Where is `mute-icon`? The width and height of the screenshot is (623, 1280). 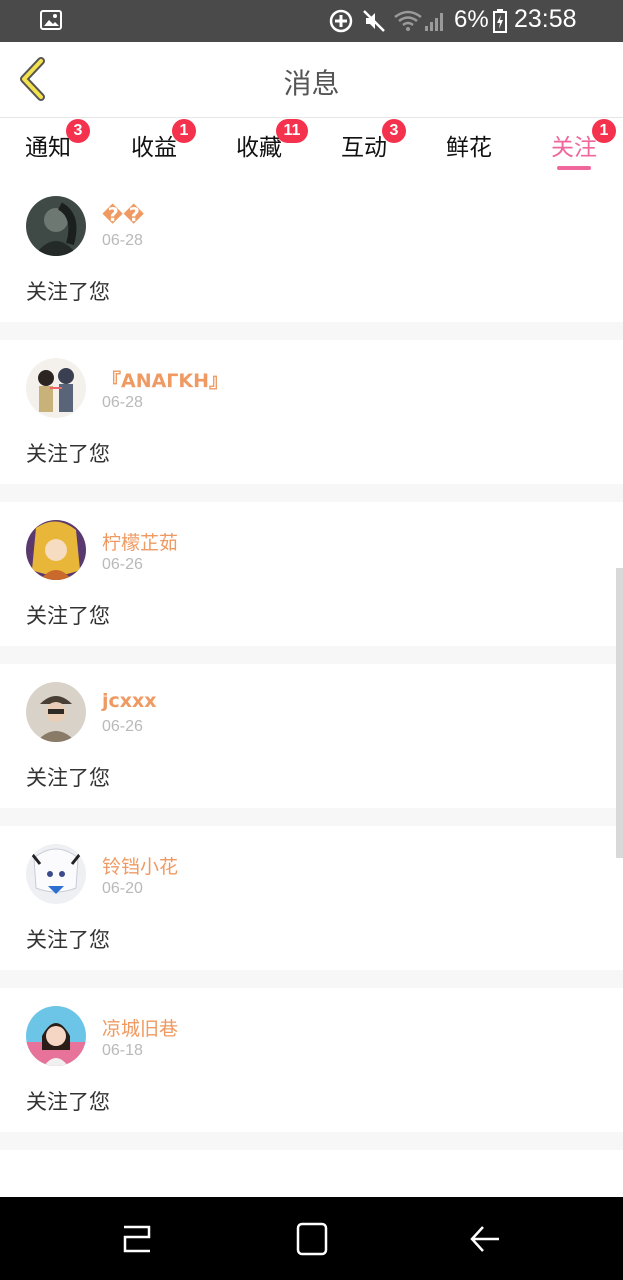
mute-icon is located at coordinates (374, 21).